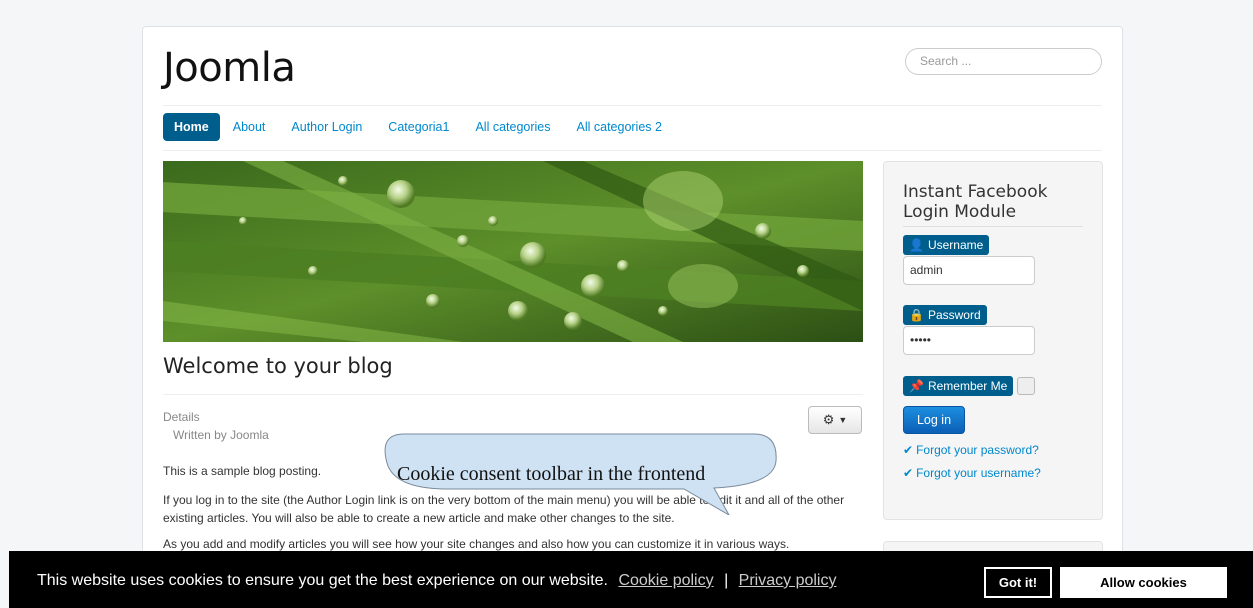 The width and height of the screenshot is (1253, 608). What do you see at coordinates (1018, 582) in the screenshot?
I see `got-it-button: Got it!` at bounding box center [1018, 582].